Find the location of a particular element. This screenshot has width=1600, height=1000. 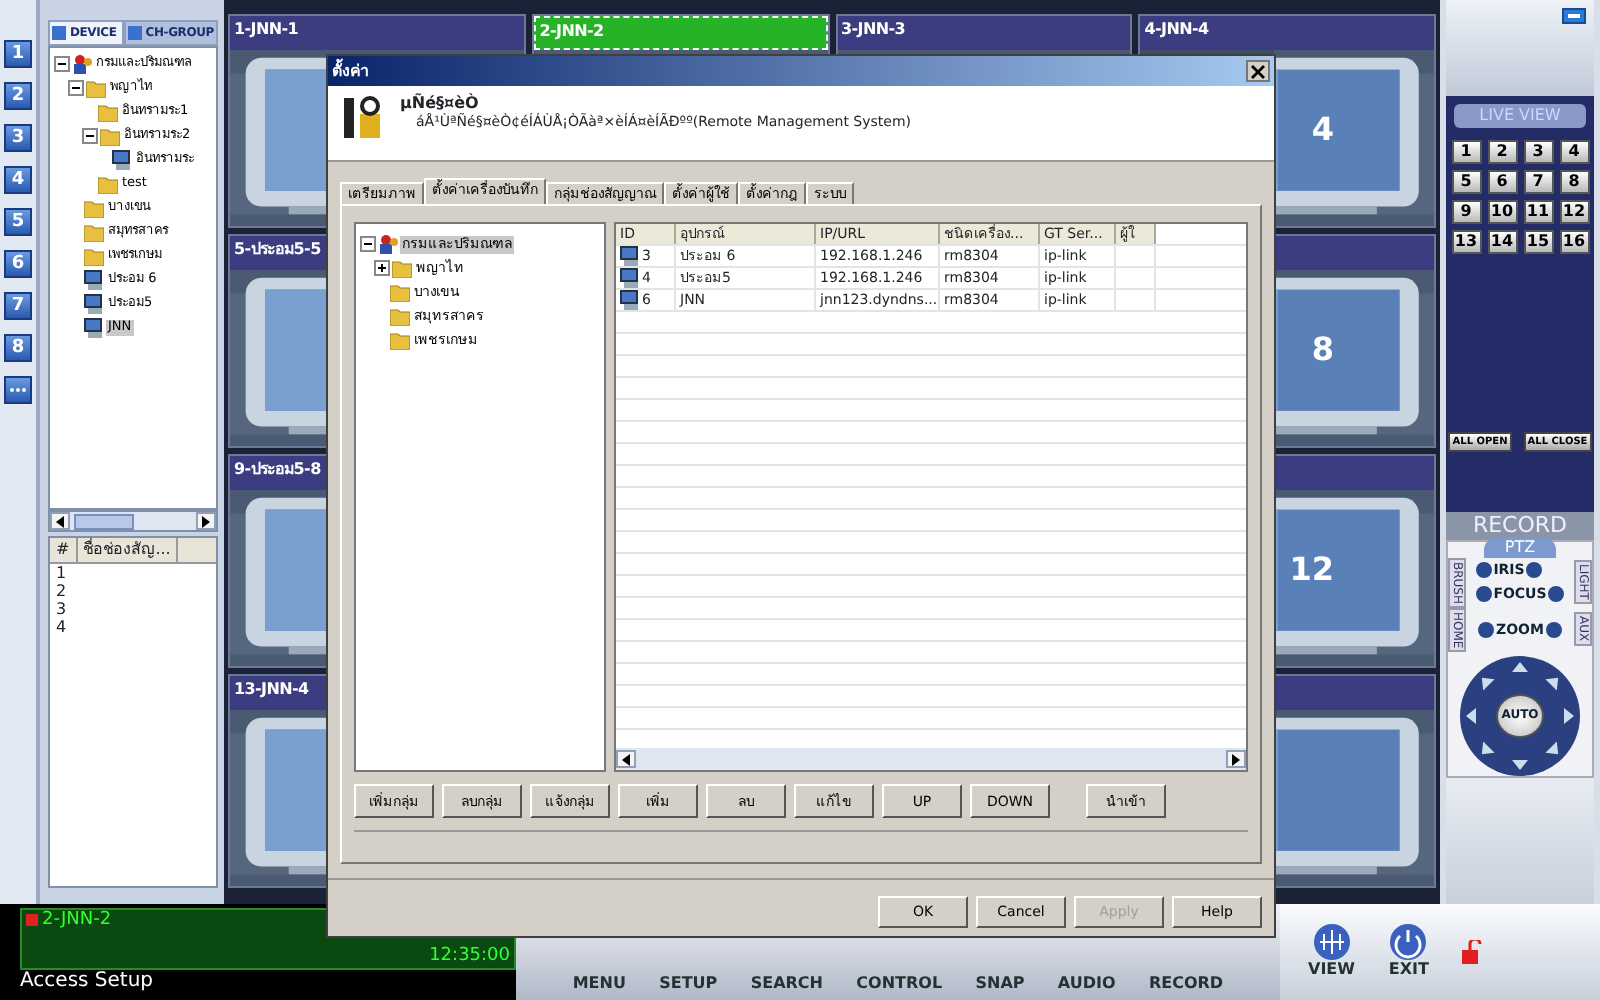

plus-button is located at coordinates (1553, 629).